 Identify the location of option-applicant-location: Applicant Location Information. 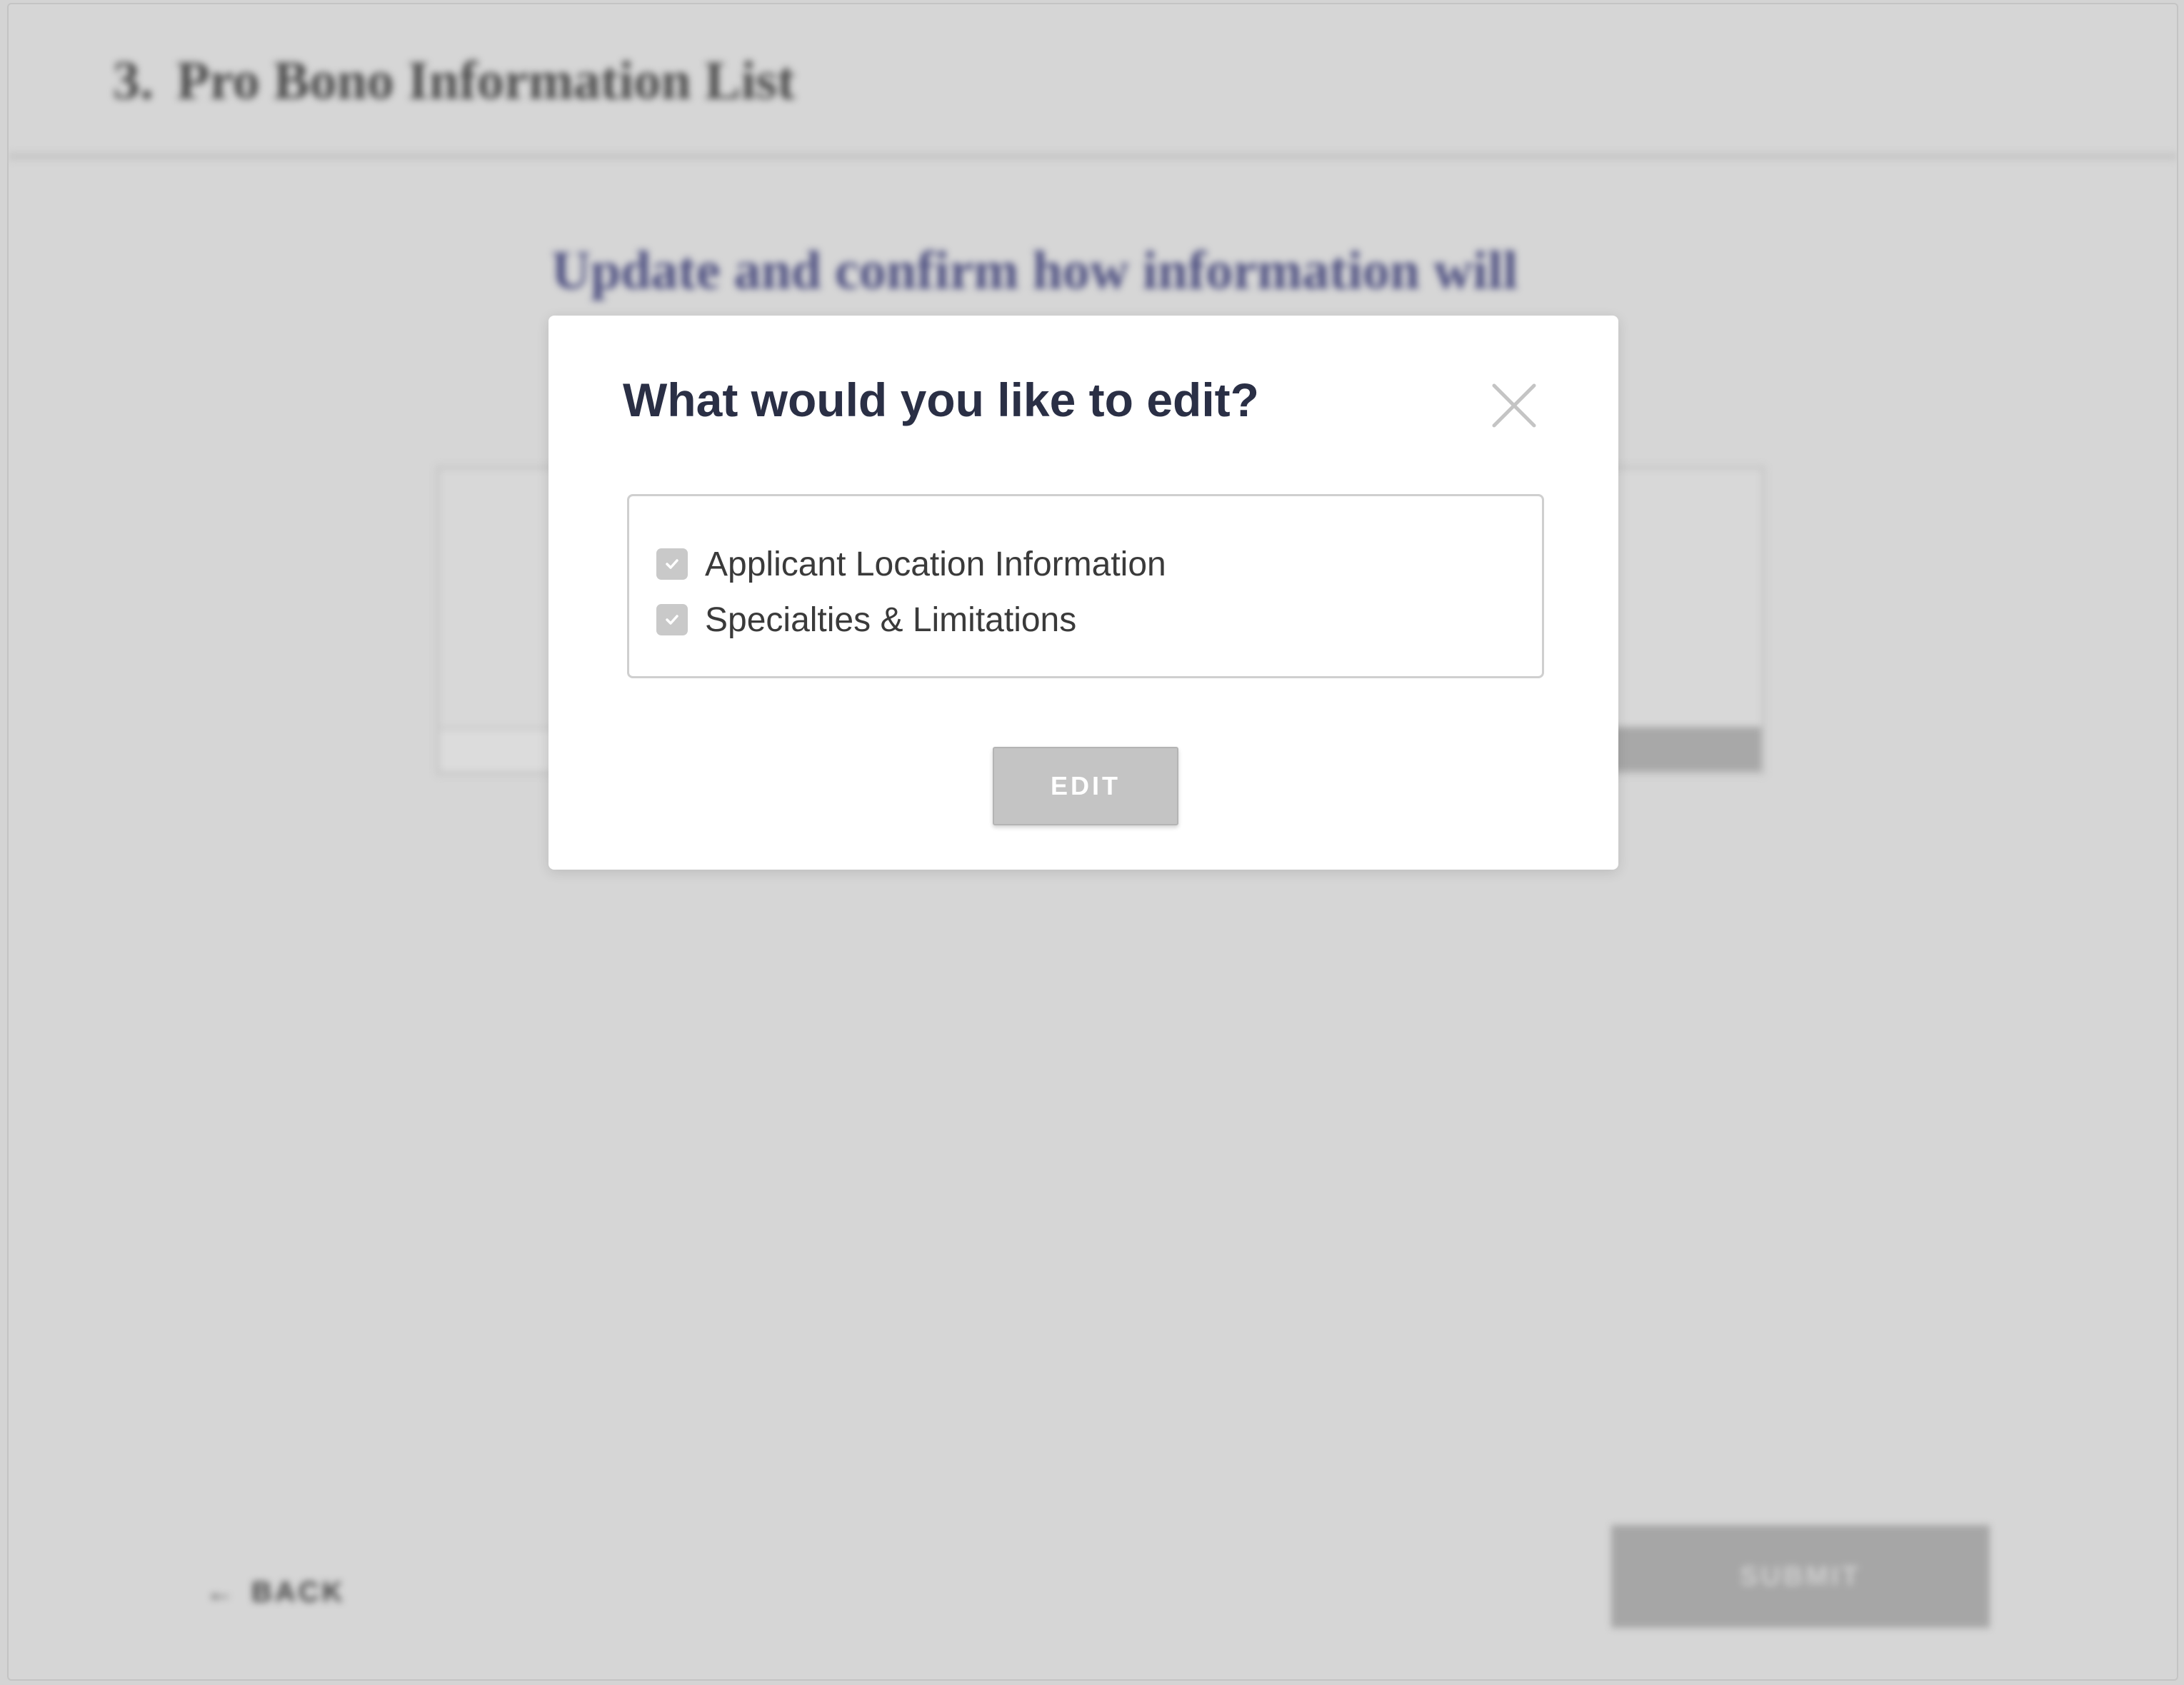
(1099, 564).